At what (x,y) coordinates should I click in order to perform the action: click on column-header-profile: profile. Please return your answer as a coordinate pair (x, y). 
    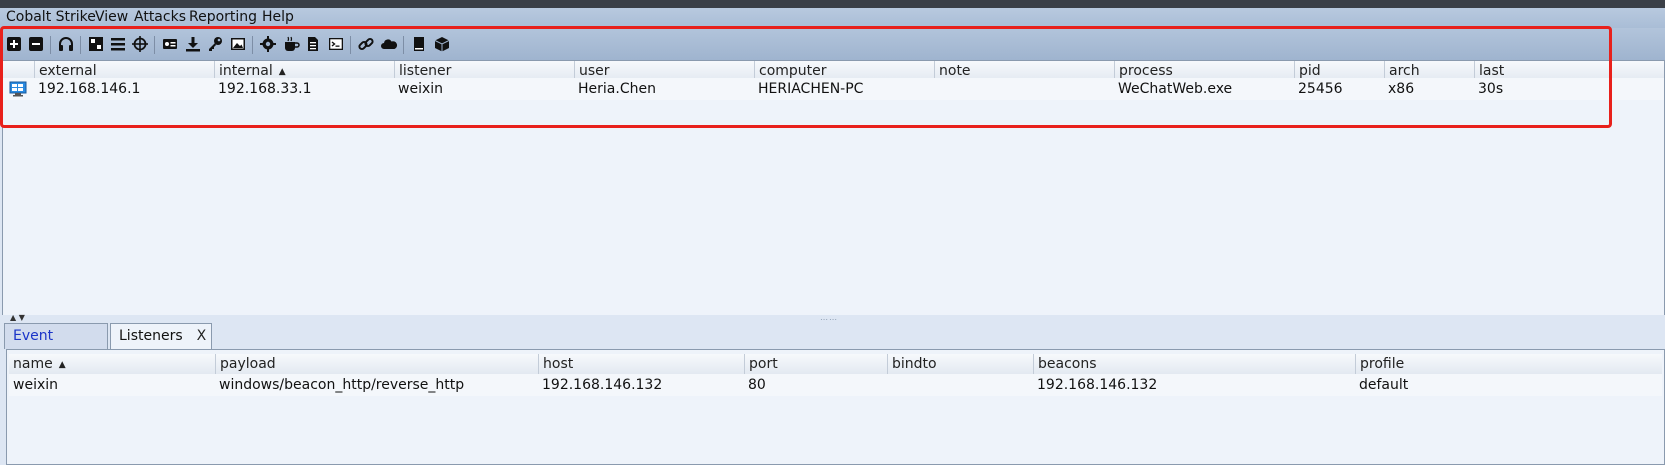
    Looking at the image, I should click on (1458, 364).